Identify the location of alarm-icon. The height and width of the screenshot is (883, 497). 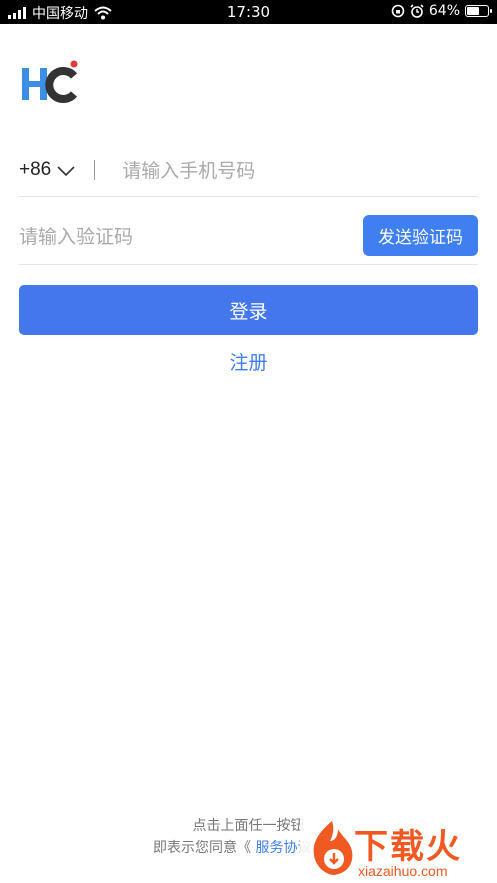
(417, 11).